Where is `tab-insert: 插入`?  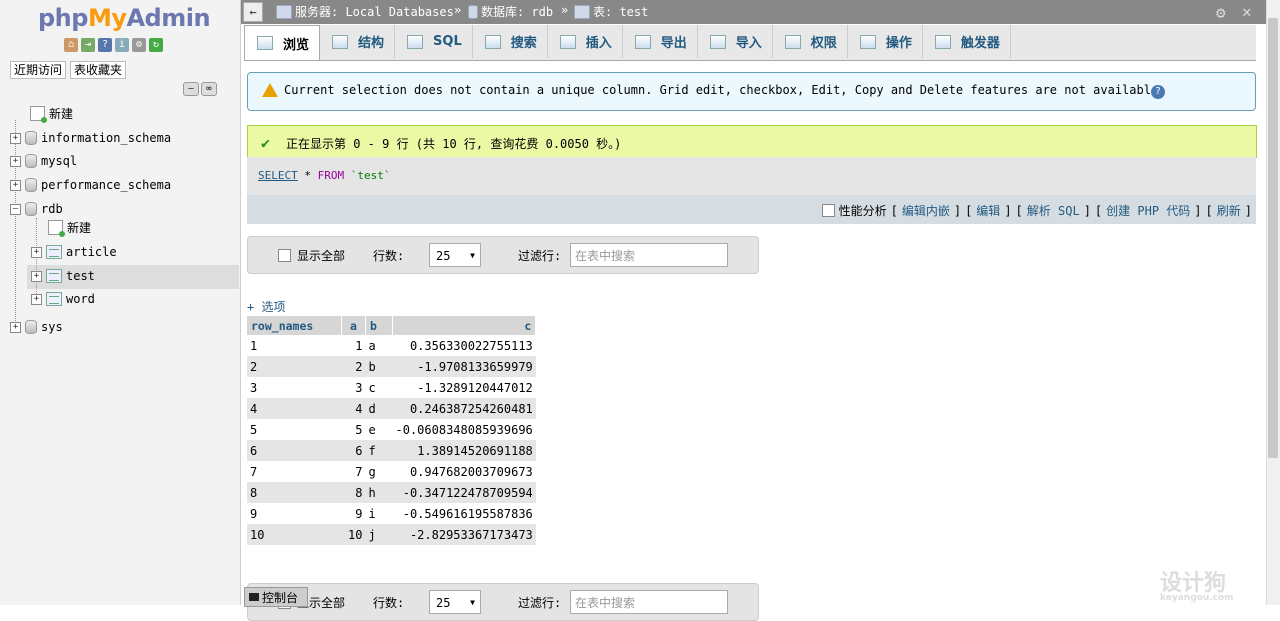 tab-insert: 插入 is located at coordinates (585, 41).